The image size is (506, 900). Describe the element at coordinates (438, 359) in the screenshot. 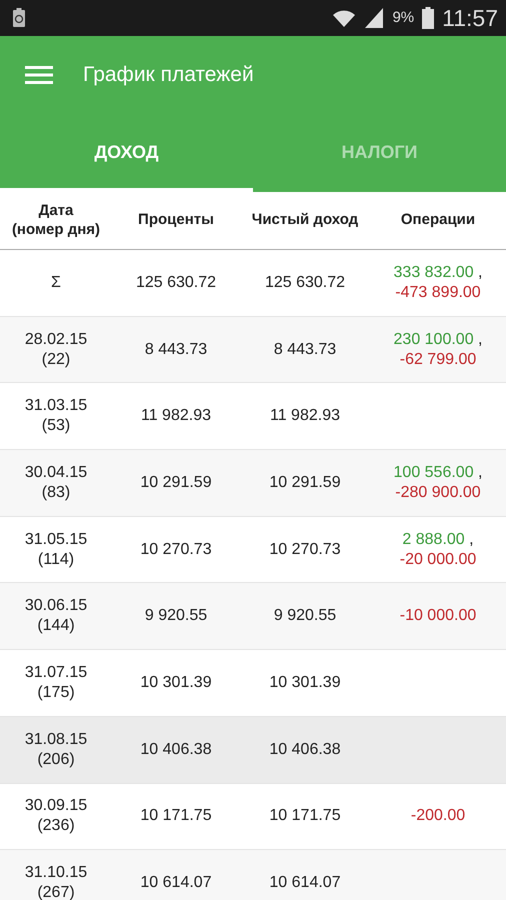

I see `operation-amount: -62 799.00` at that location.